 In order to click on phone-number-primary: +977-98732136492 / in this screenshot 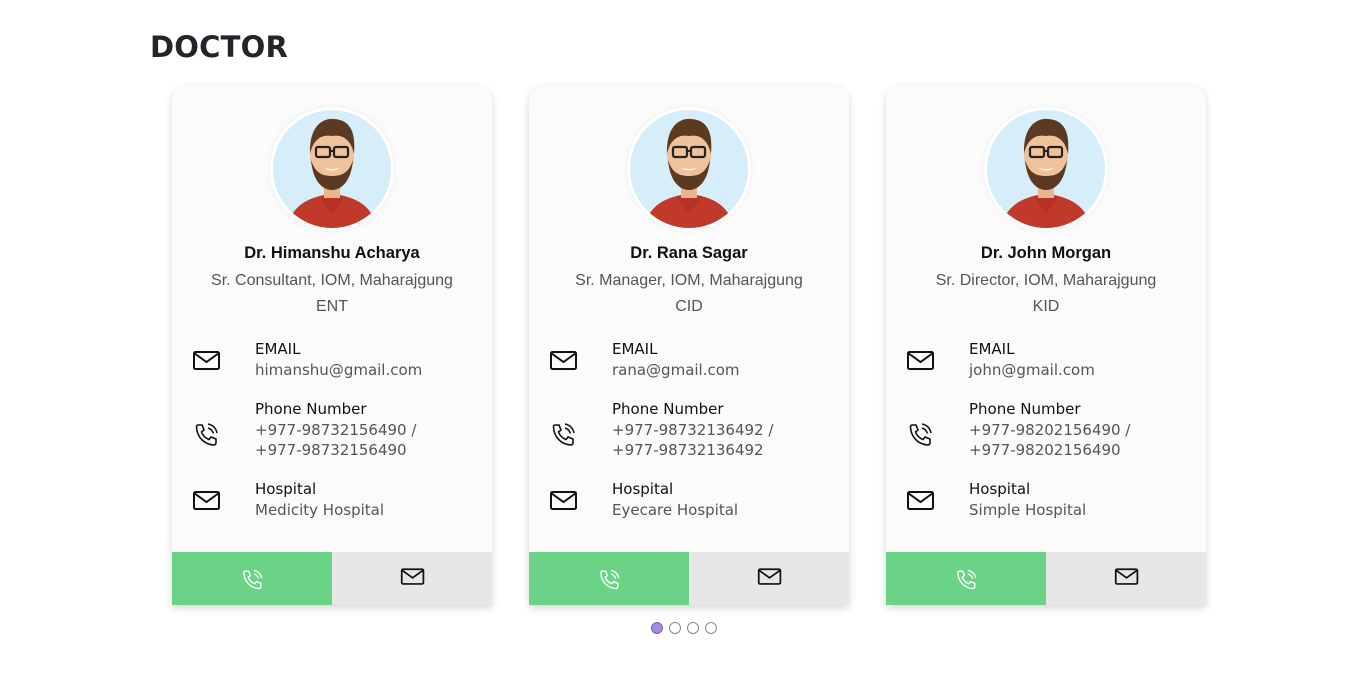, I will do `click(692, 430)`.